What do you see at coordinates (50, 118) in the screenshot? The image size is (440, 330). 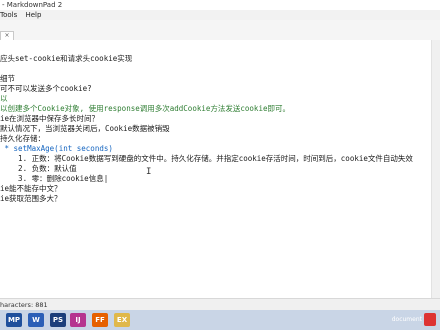 I see `editor-line-7: ie在浏览器中保存多长时间？` at bounding box center [50, 118].